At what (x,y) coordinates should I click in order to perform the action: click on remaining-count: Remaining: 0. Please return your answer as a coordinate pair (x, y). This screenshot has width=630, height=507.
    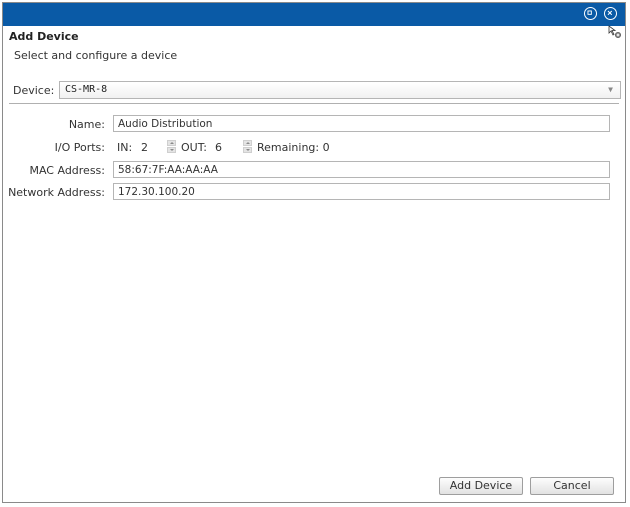
    Looking at the image, I should click on (293, 147).